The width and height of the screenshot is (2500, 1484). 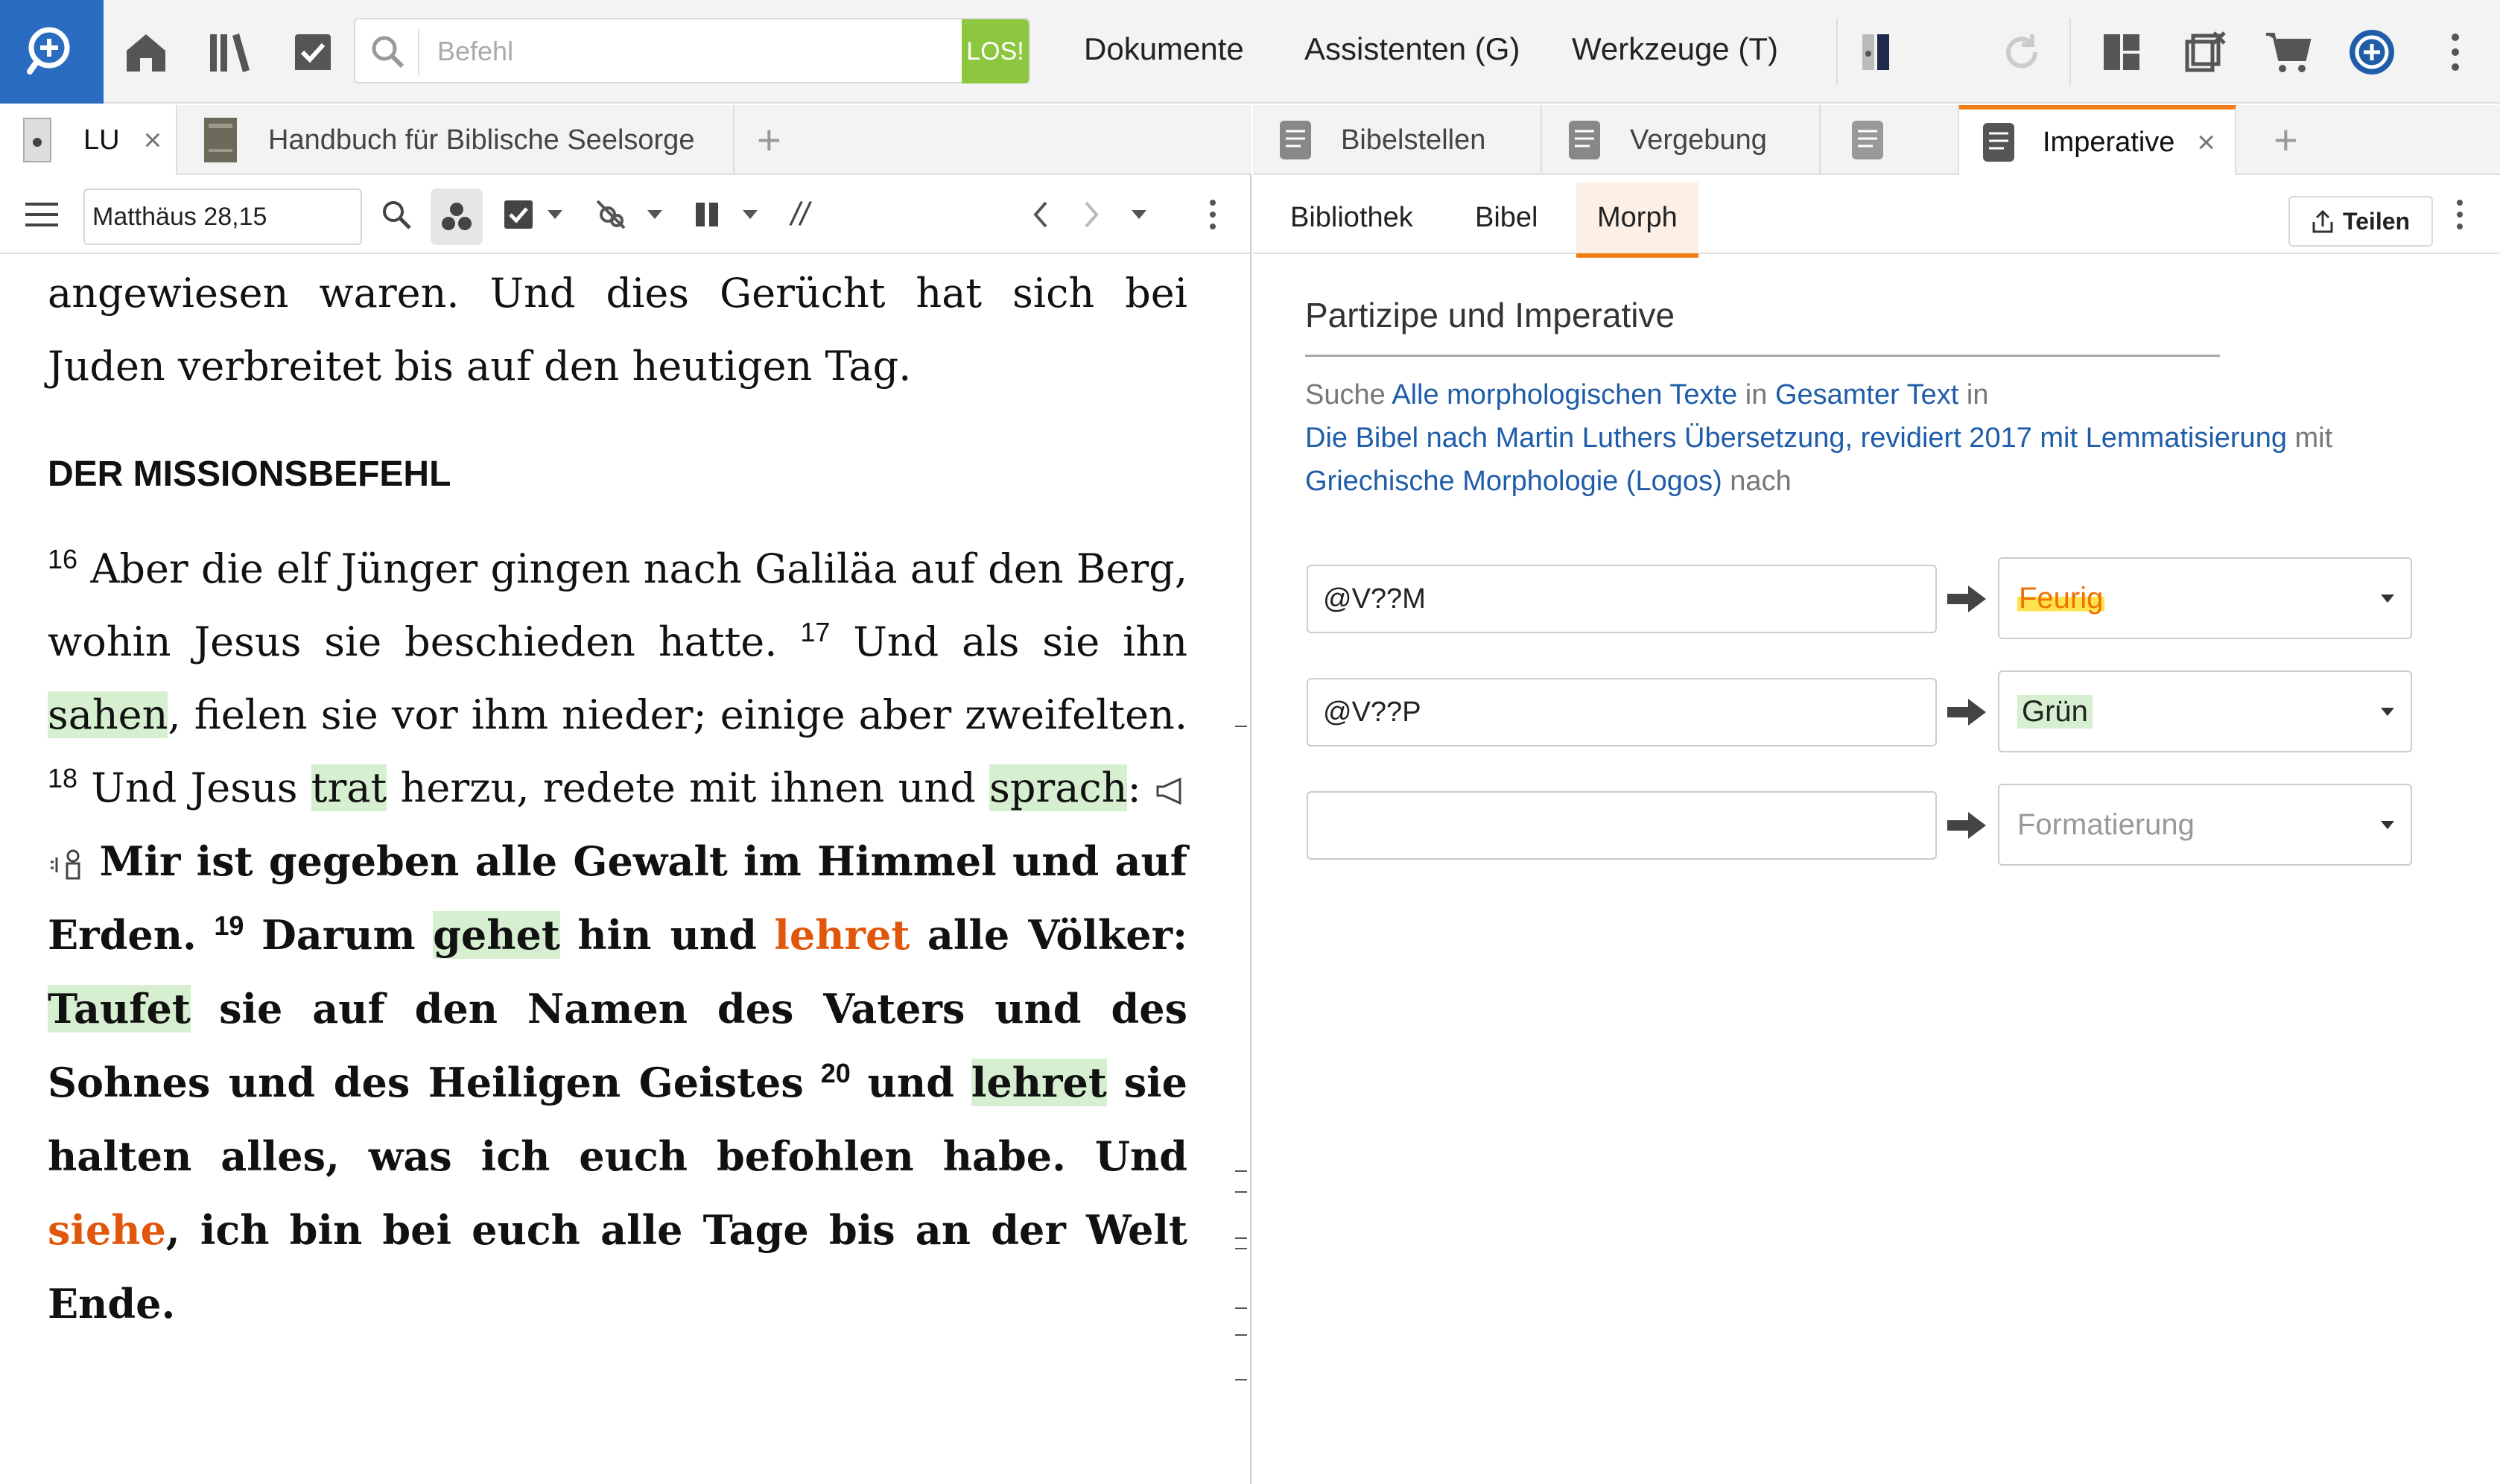 What do you see at coordinates (1351, 218) in the screenshot?
I see `subtab-bibliothek: Bibliothek` at bounding box center [1351, 218].